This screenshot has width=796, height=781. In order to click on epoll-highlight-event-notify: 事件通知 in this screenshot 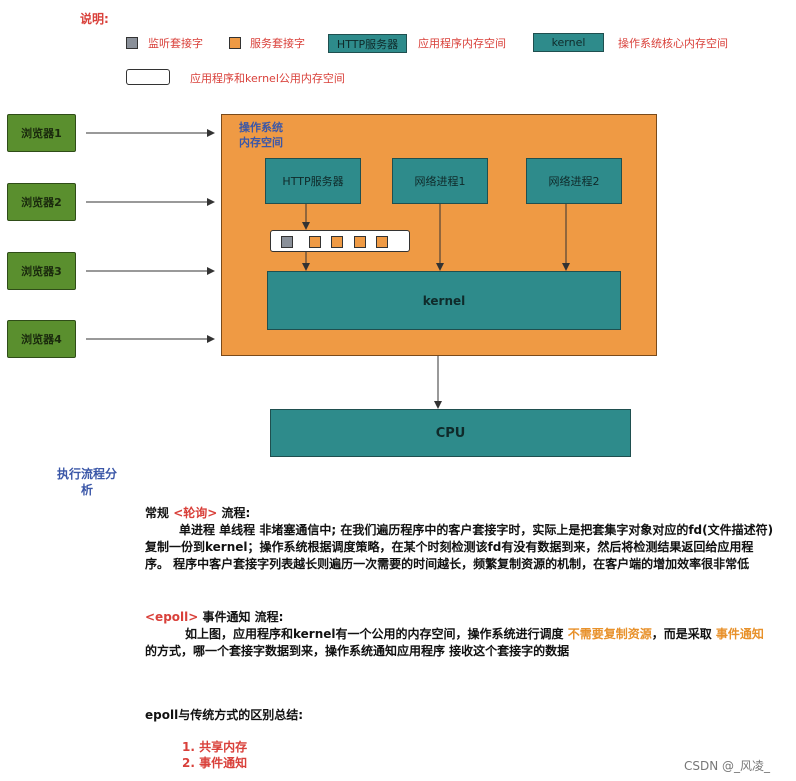, I will do `click(739, 634)`.